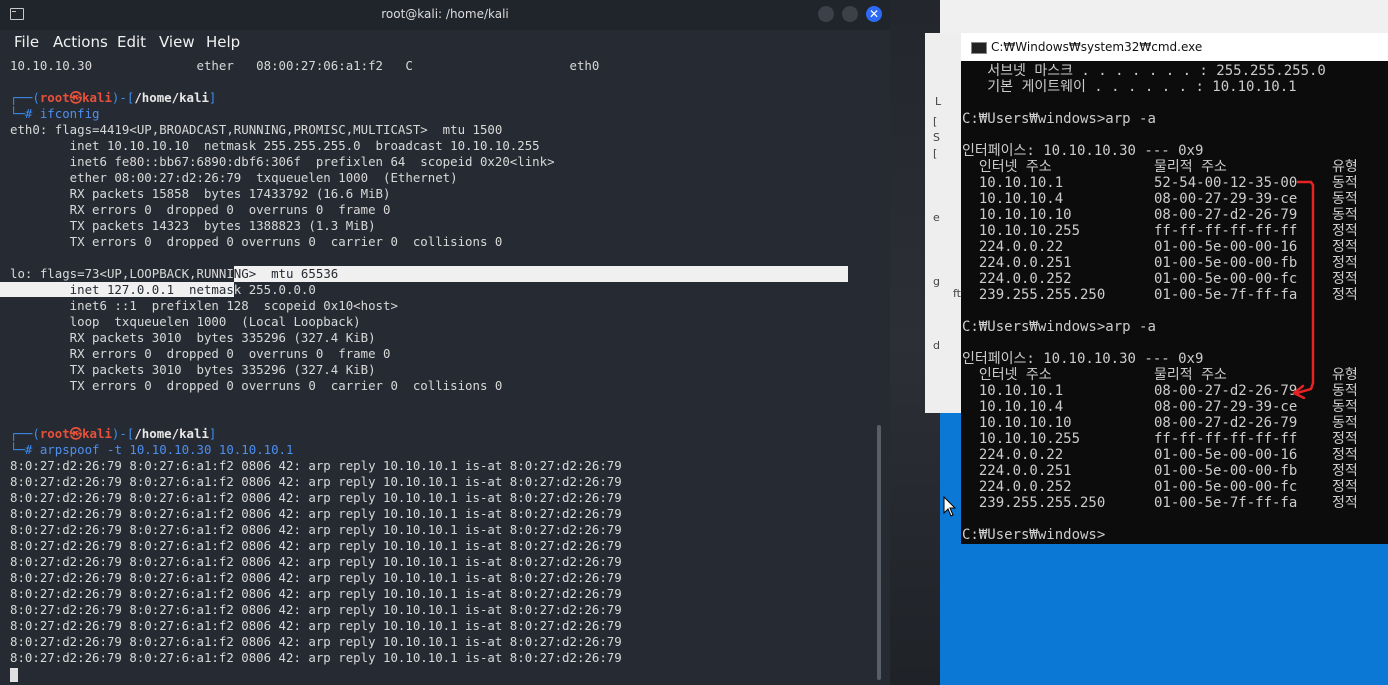  What do you see at coordinates (193, 369) in the screenshot?
I see `ifconfig-line: TX packets 3010 bytes 335296 (327.4 KiB)` at bounding box center [193, 369].